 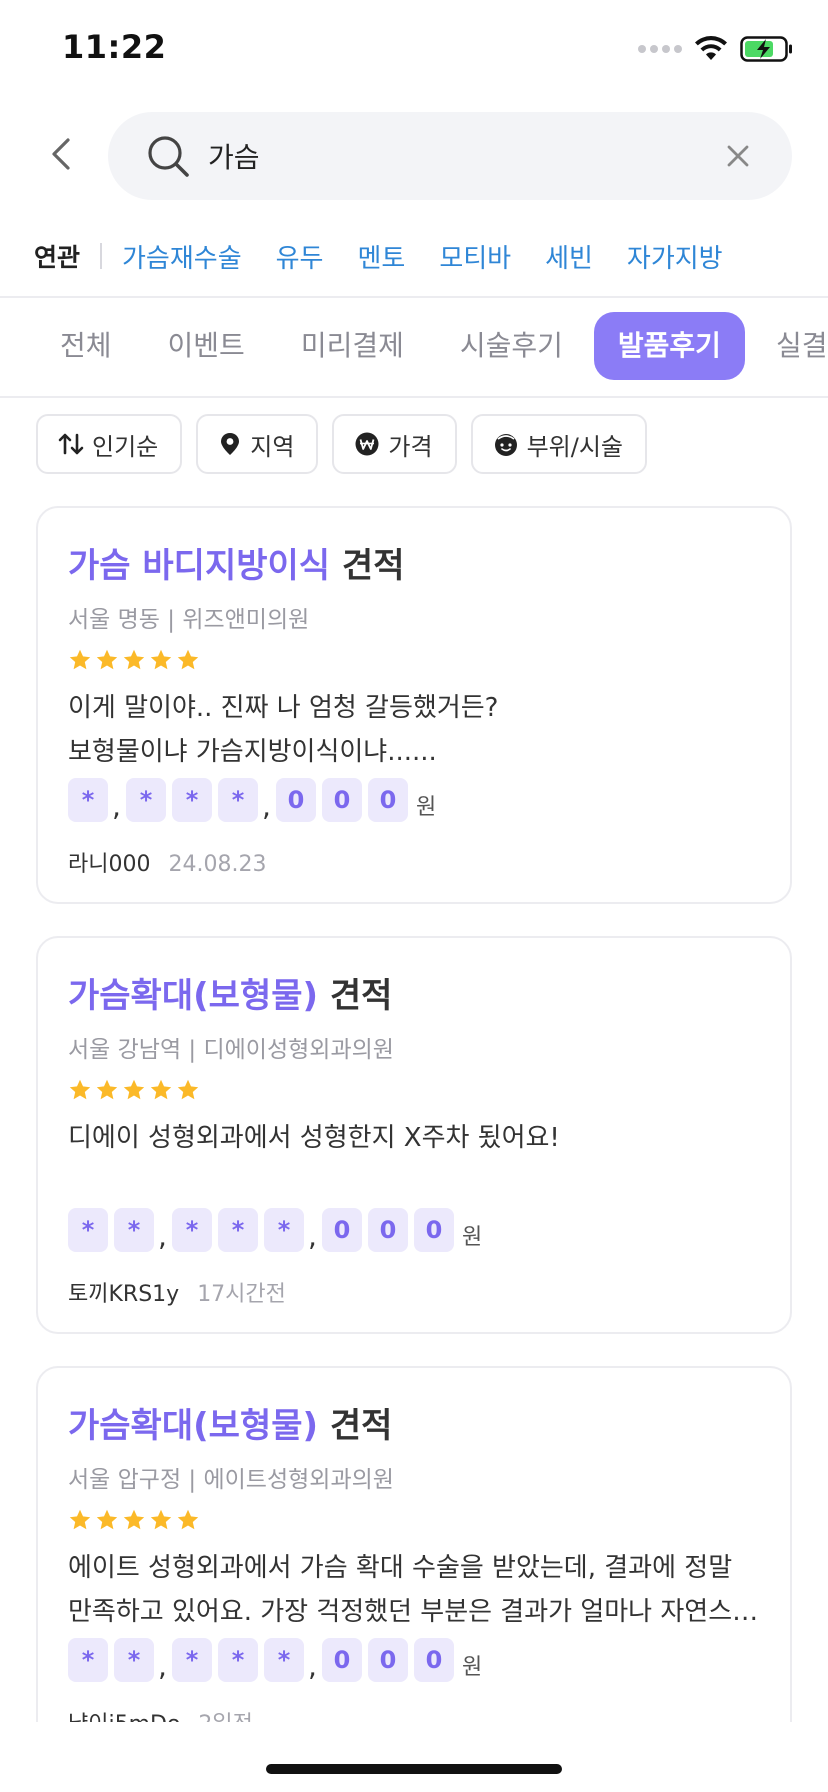 I want to click on related-keyword: 자가지방, so click(x=675, y=256).